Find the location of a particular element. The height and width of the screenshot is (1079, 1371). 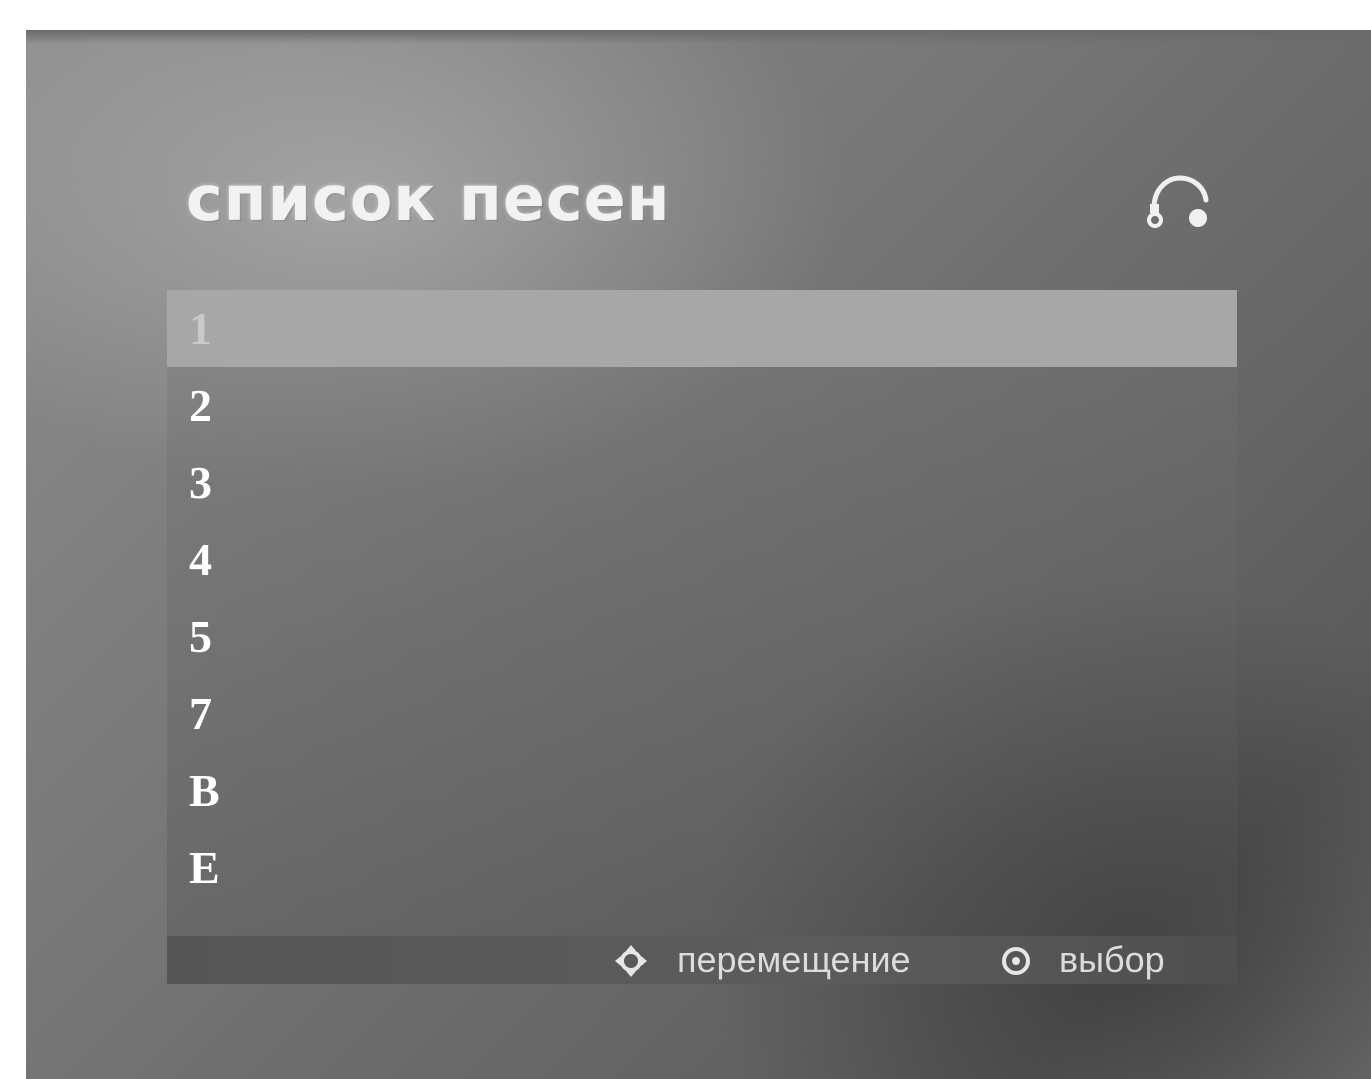

music-disc-icon is located at coordinates (1178, 201).